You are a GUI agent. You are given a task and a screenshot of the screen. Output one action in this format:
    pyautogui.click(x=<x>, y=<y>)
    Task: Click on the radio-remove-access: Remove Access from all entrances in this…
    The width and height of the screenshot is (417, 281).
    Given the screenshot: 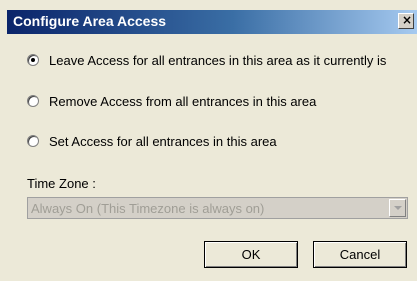 What is the action you would take?
    pyautogui.click(x=171, y=101)
    